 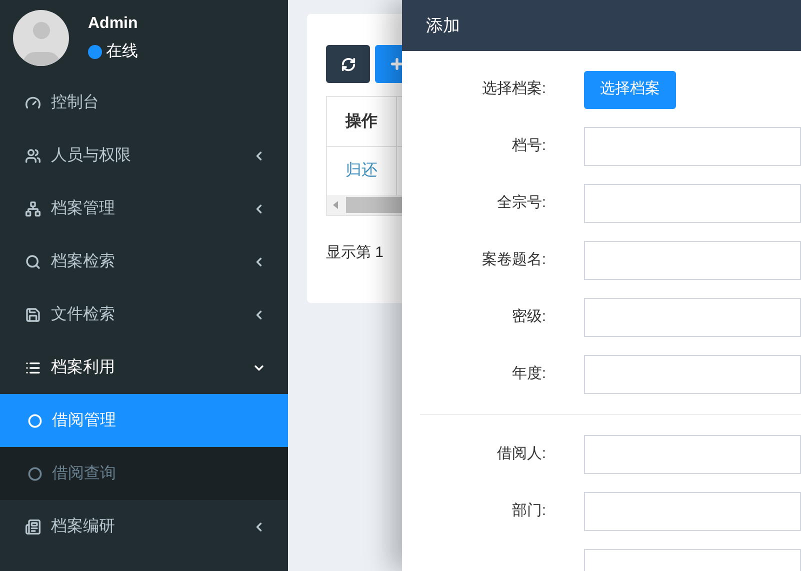 I want to click on user-name: Admin, so click(x=113, y=24).